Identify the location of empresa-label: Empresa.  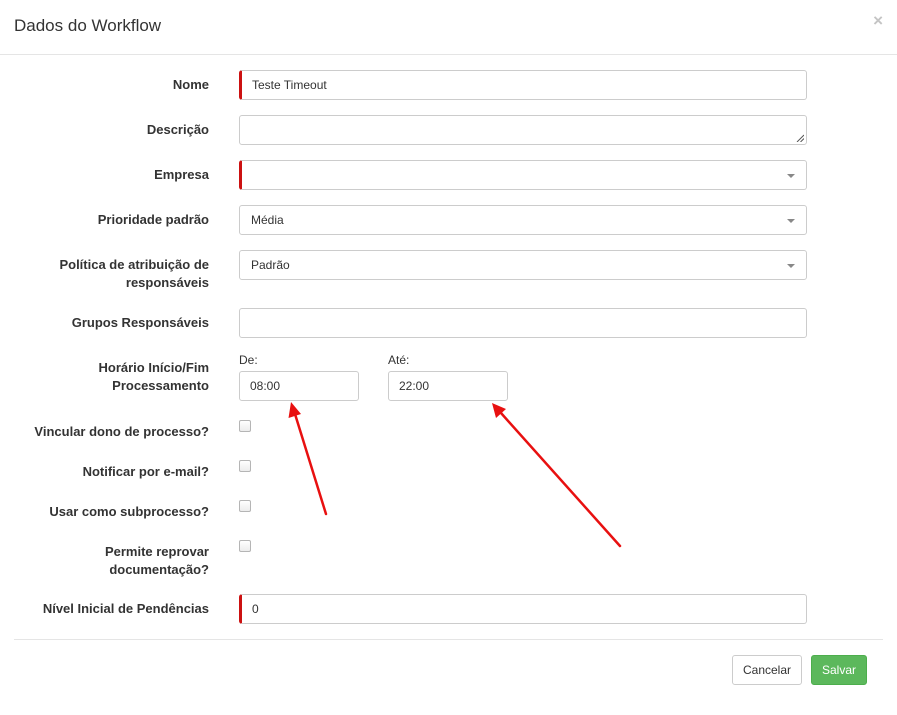
(181, 174).